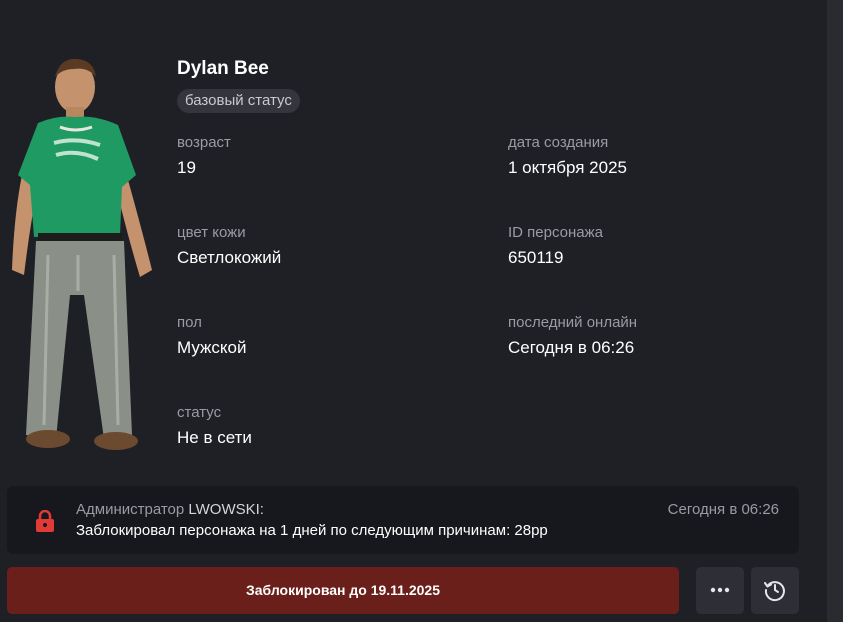 This screenshot has height=622, width=843. I want to click on char-id-field: ID персонажа 650119, so click(555, 246).